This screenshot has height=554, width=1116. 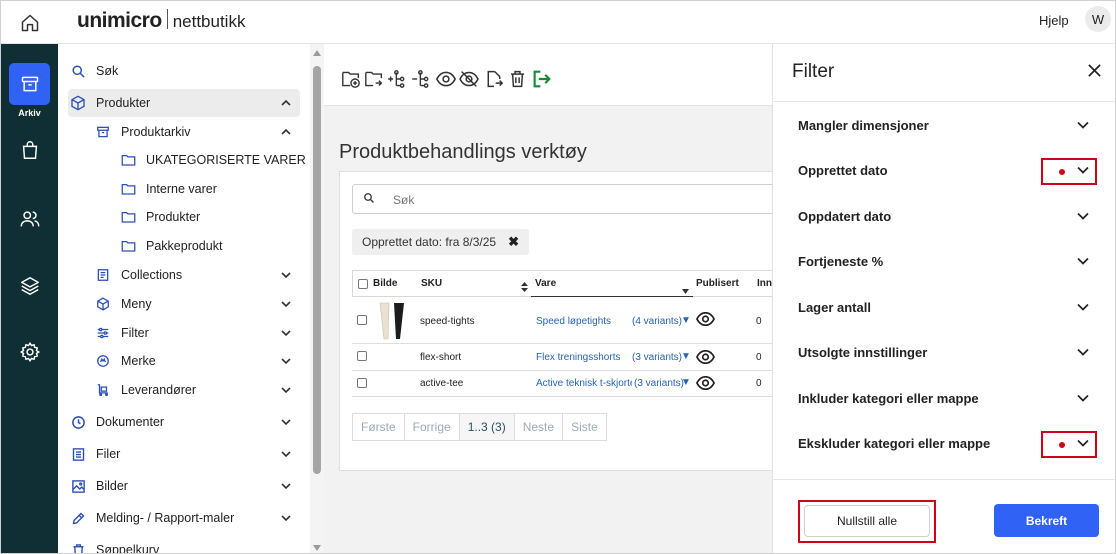 What do you see at coordinates (30, 150) in the screenshot?
I see `rail-item-shop` at bounding box center [30, 150].